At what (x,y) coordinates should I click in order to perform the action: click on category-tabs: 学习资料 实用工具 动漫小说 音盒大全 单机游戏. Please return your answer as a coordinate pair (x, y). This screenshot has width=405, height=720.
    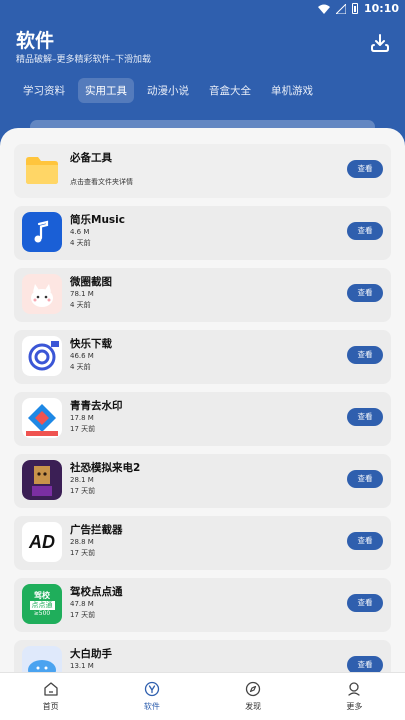
    Looking at the image, I should click on (168, 90).